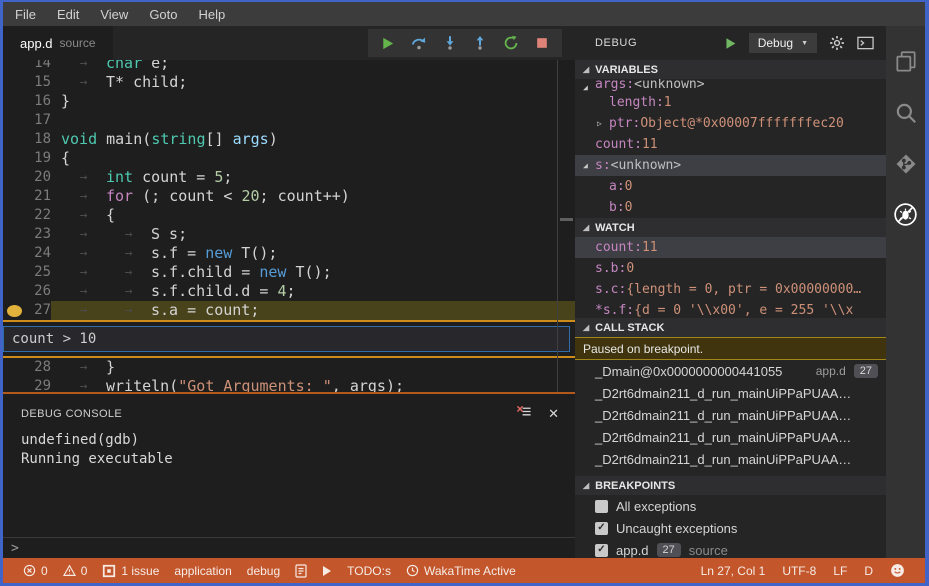  Describe the element at coordinates (730, 43) in the screenshot. I see `start-debug-button` at that location.